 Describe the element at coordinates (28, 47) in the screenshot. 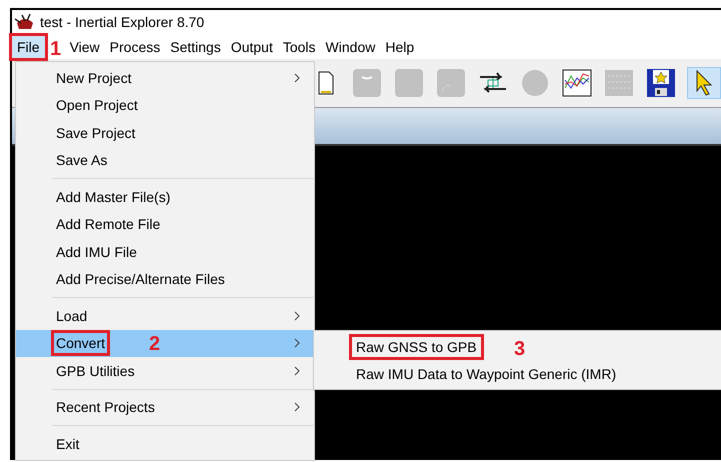

I see `menu-item: File` at that location.